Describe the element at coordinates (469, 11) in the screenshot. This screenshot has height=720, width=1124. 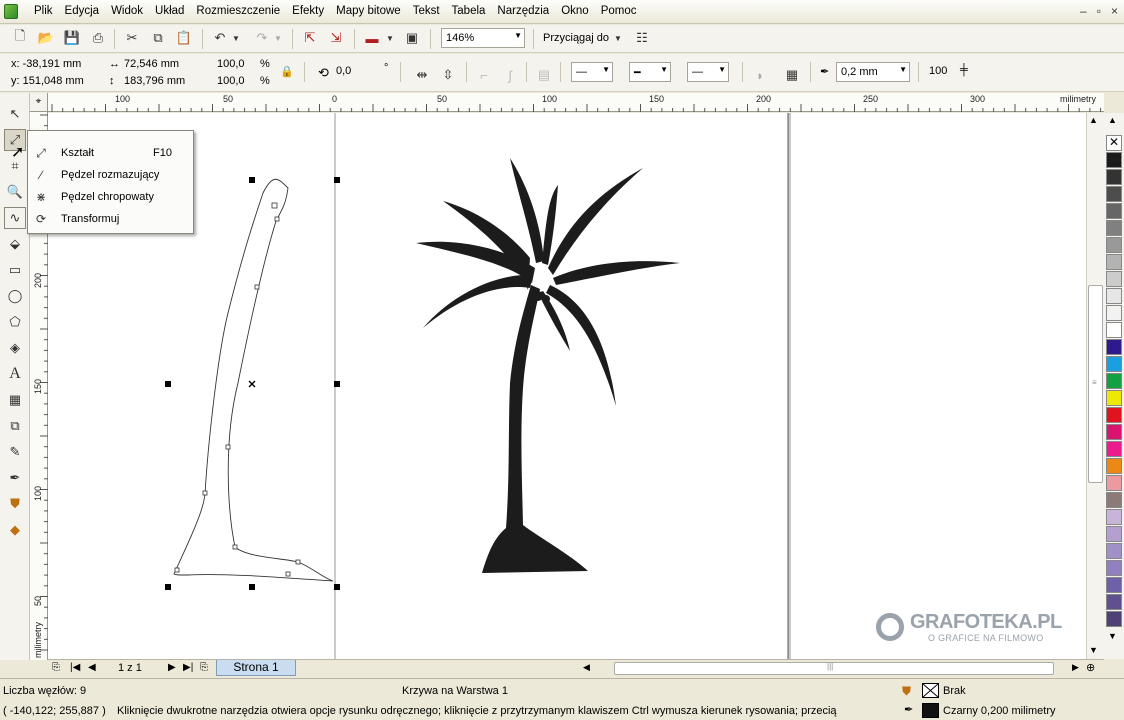
I see `menu-tabela: Tabela` at that location.